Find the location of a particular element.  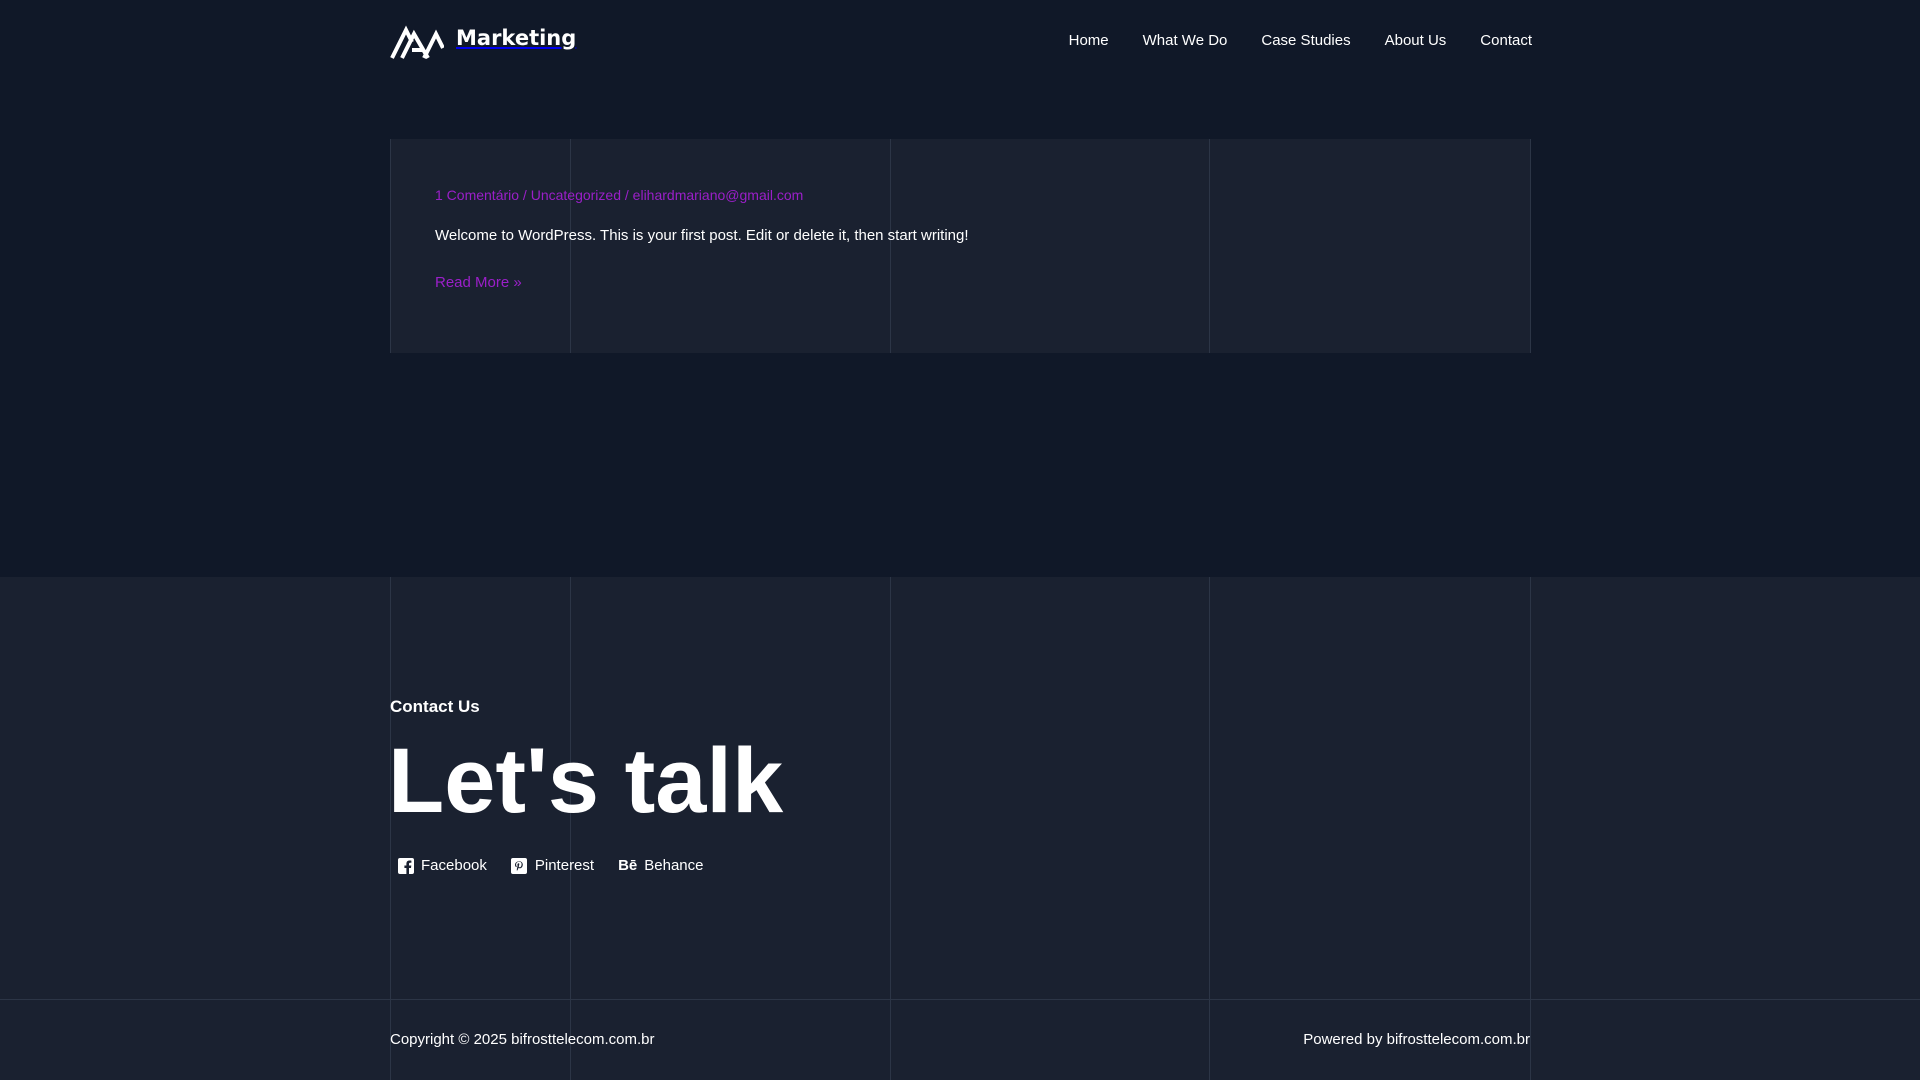

behance-link: Bē Behance is located at coordinates (660, 865).